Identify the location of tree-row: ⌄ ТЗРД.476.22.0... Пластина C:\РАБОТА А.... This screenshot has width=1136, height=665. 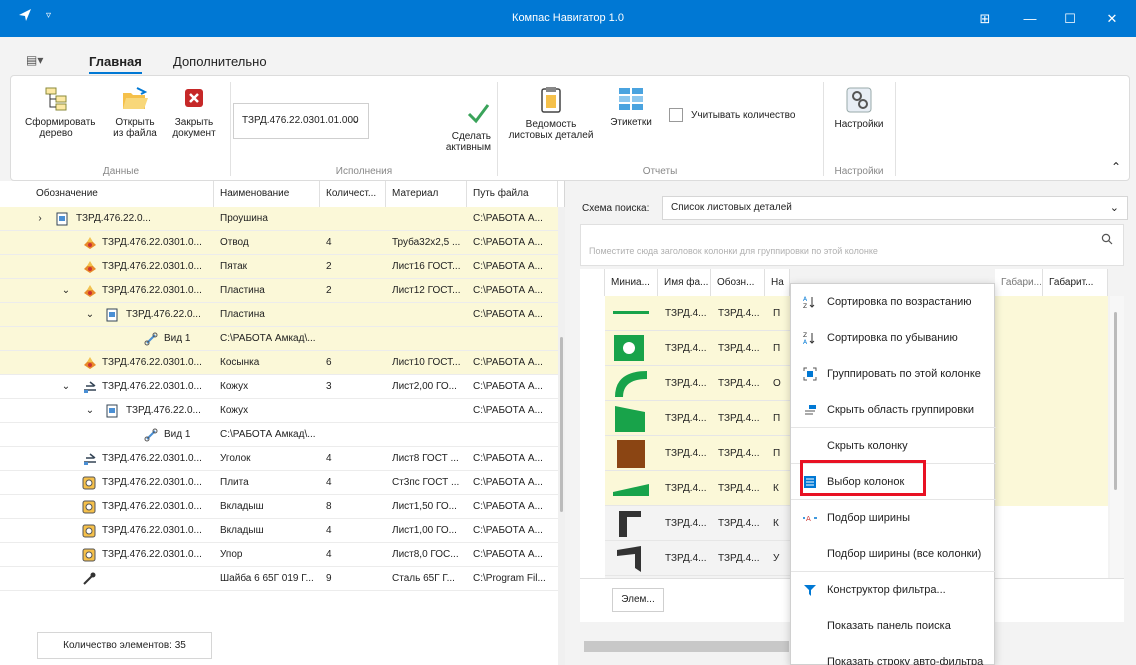
(279, 315).